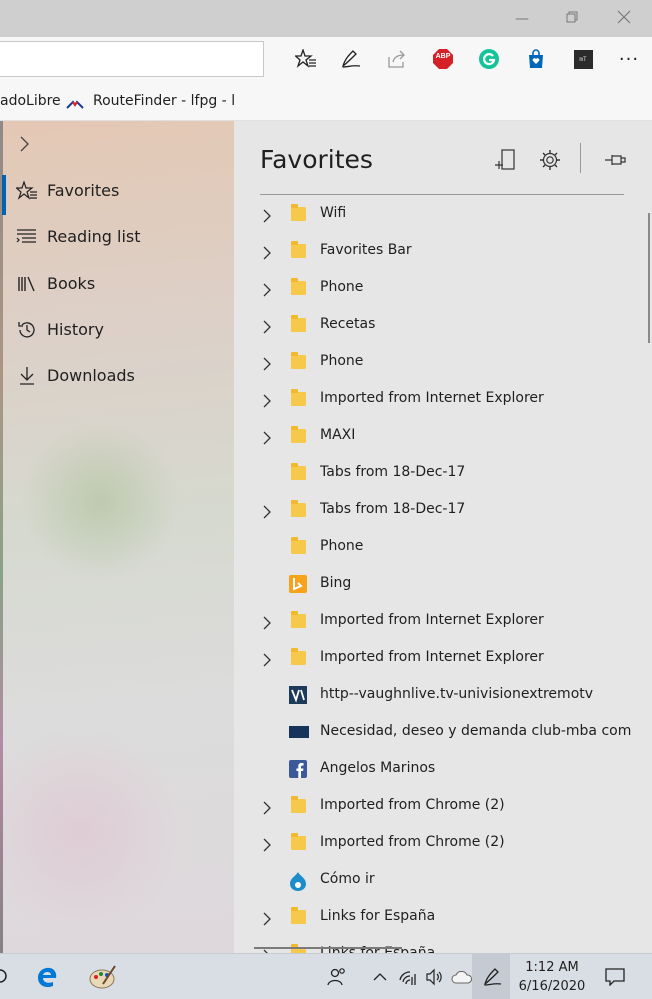  I want to click on vertical-scrollbar, so click(649, 278).